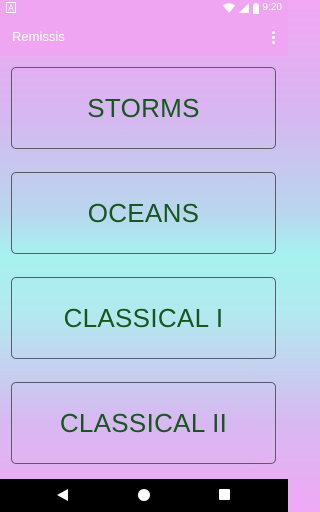 This screenshot has width=320, height=512. Describe the element at coordinates (143, 423) in the screenshot. I see `classical-ii-button: CLASSICAL II` at that location.